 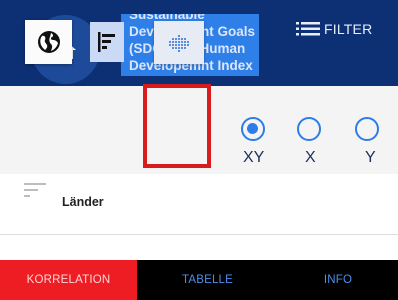 What do you see at coordinates (338, 280) in the screenshot?
I see `tab-info: INFO` at bounding box center [338, 280].